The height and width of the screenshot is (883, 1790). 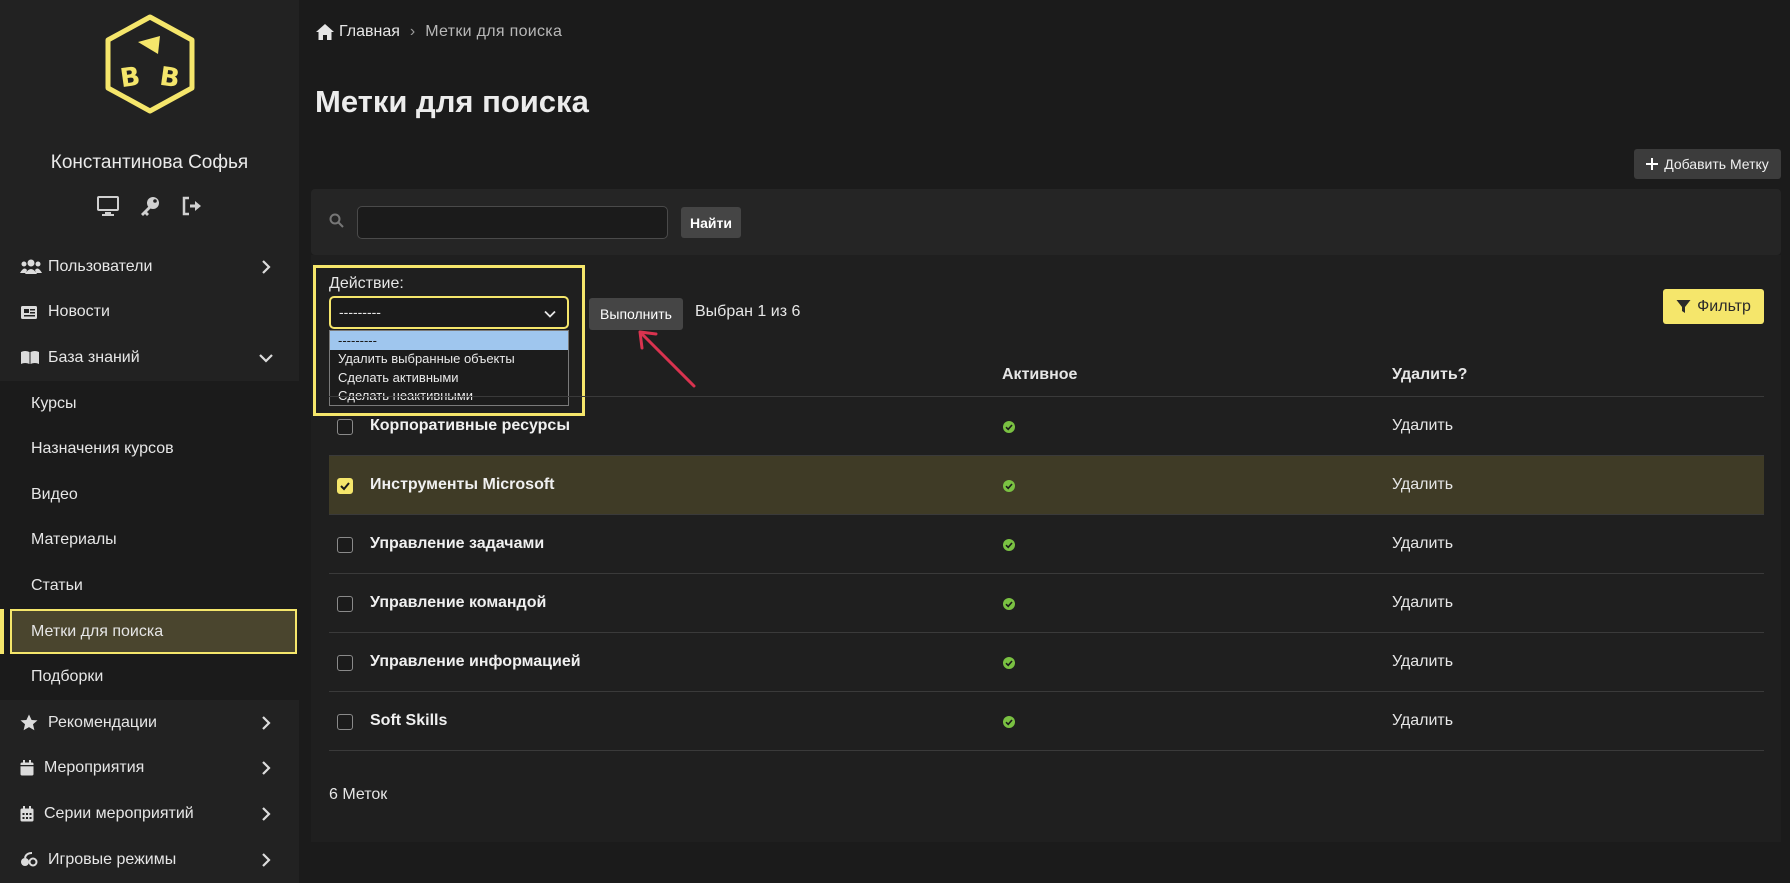 What do you see at coordinates (31, 312) in the screenshot?
I see `newspaper-icon` at bounding box center [31, 312].